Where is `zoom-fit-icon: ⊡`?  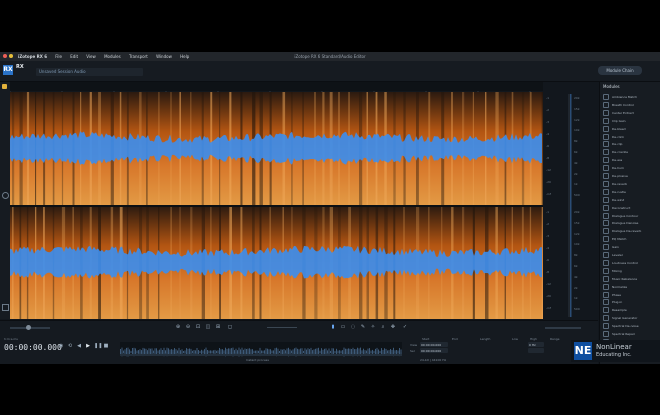
zoom-fit-icon: ⊡ is located at coordinates (198, 327).